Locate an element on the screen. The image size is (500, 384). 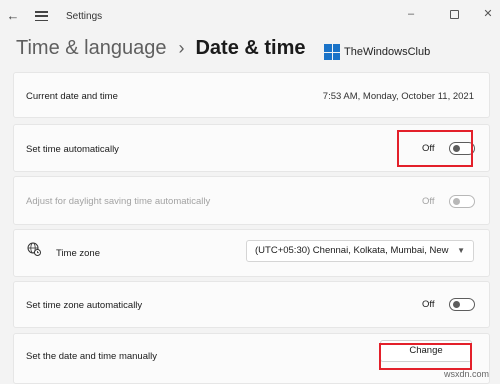
current-datetime-value: 7:53 AM, Monday, October 11, 2021 is located at coordinates (398, 96).